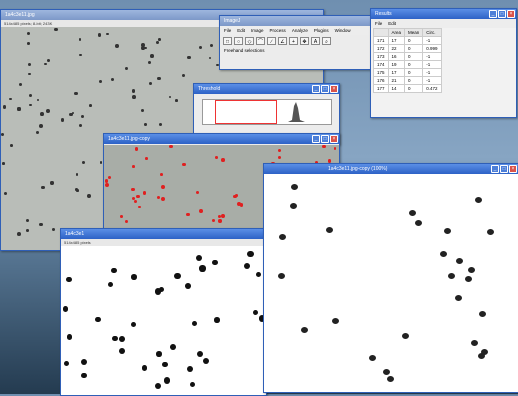 The image size is (518, 396). What do you see at coordinates (227, 41) in the screenshot?
I see `tool-button: □` at bounding box center [227, 41].